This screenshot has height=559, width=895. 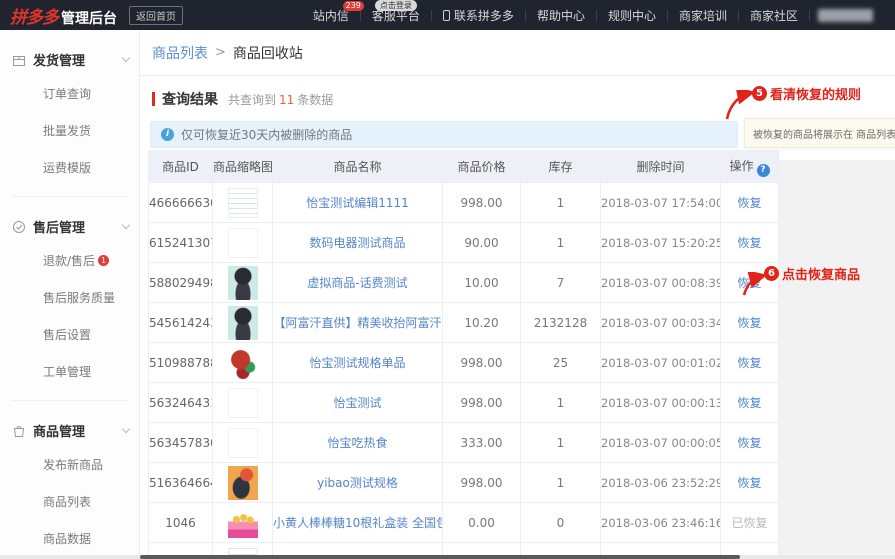 What do you see at coordinates (560, 522) in the screenshot?
I see `product-stock: 0` at bounding box center [560, 522].